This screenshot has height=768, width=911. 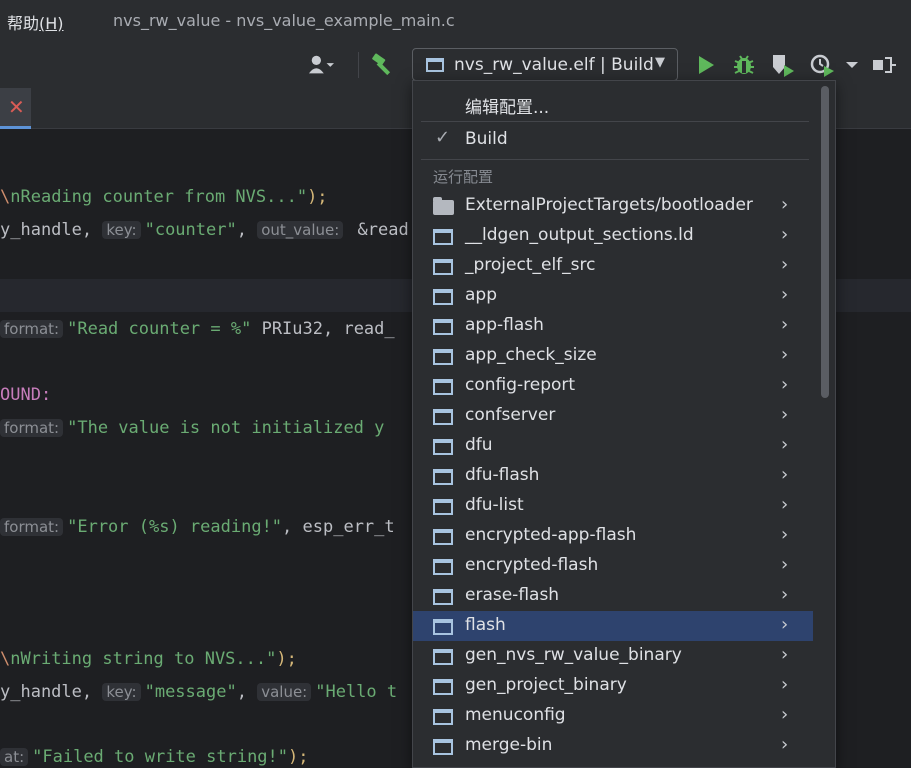 I want to click on param-hint: out_value:, so click(x=300, y=230).